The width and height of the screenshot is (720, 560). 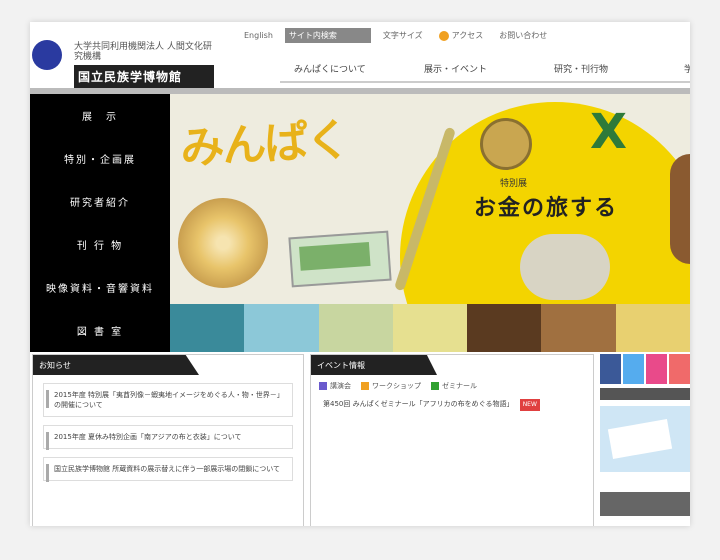 I want to click on events-tab: イベント情報, so click(x=374, y=365).